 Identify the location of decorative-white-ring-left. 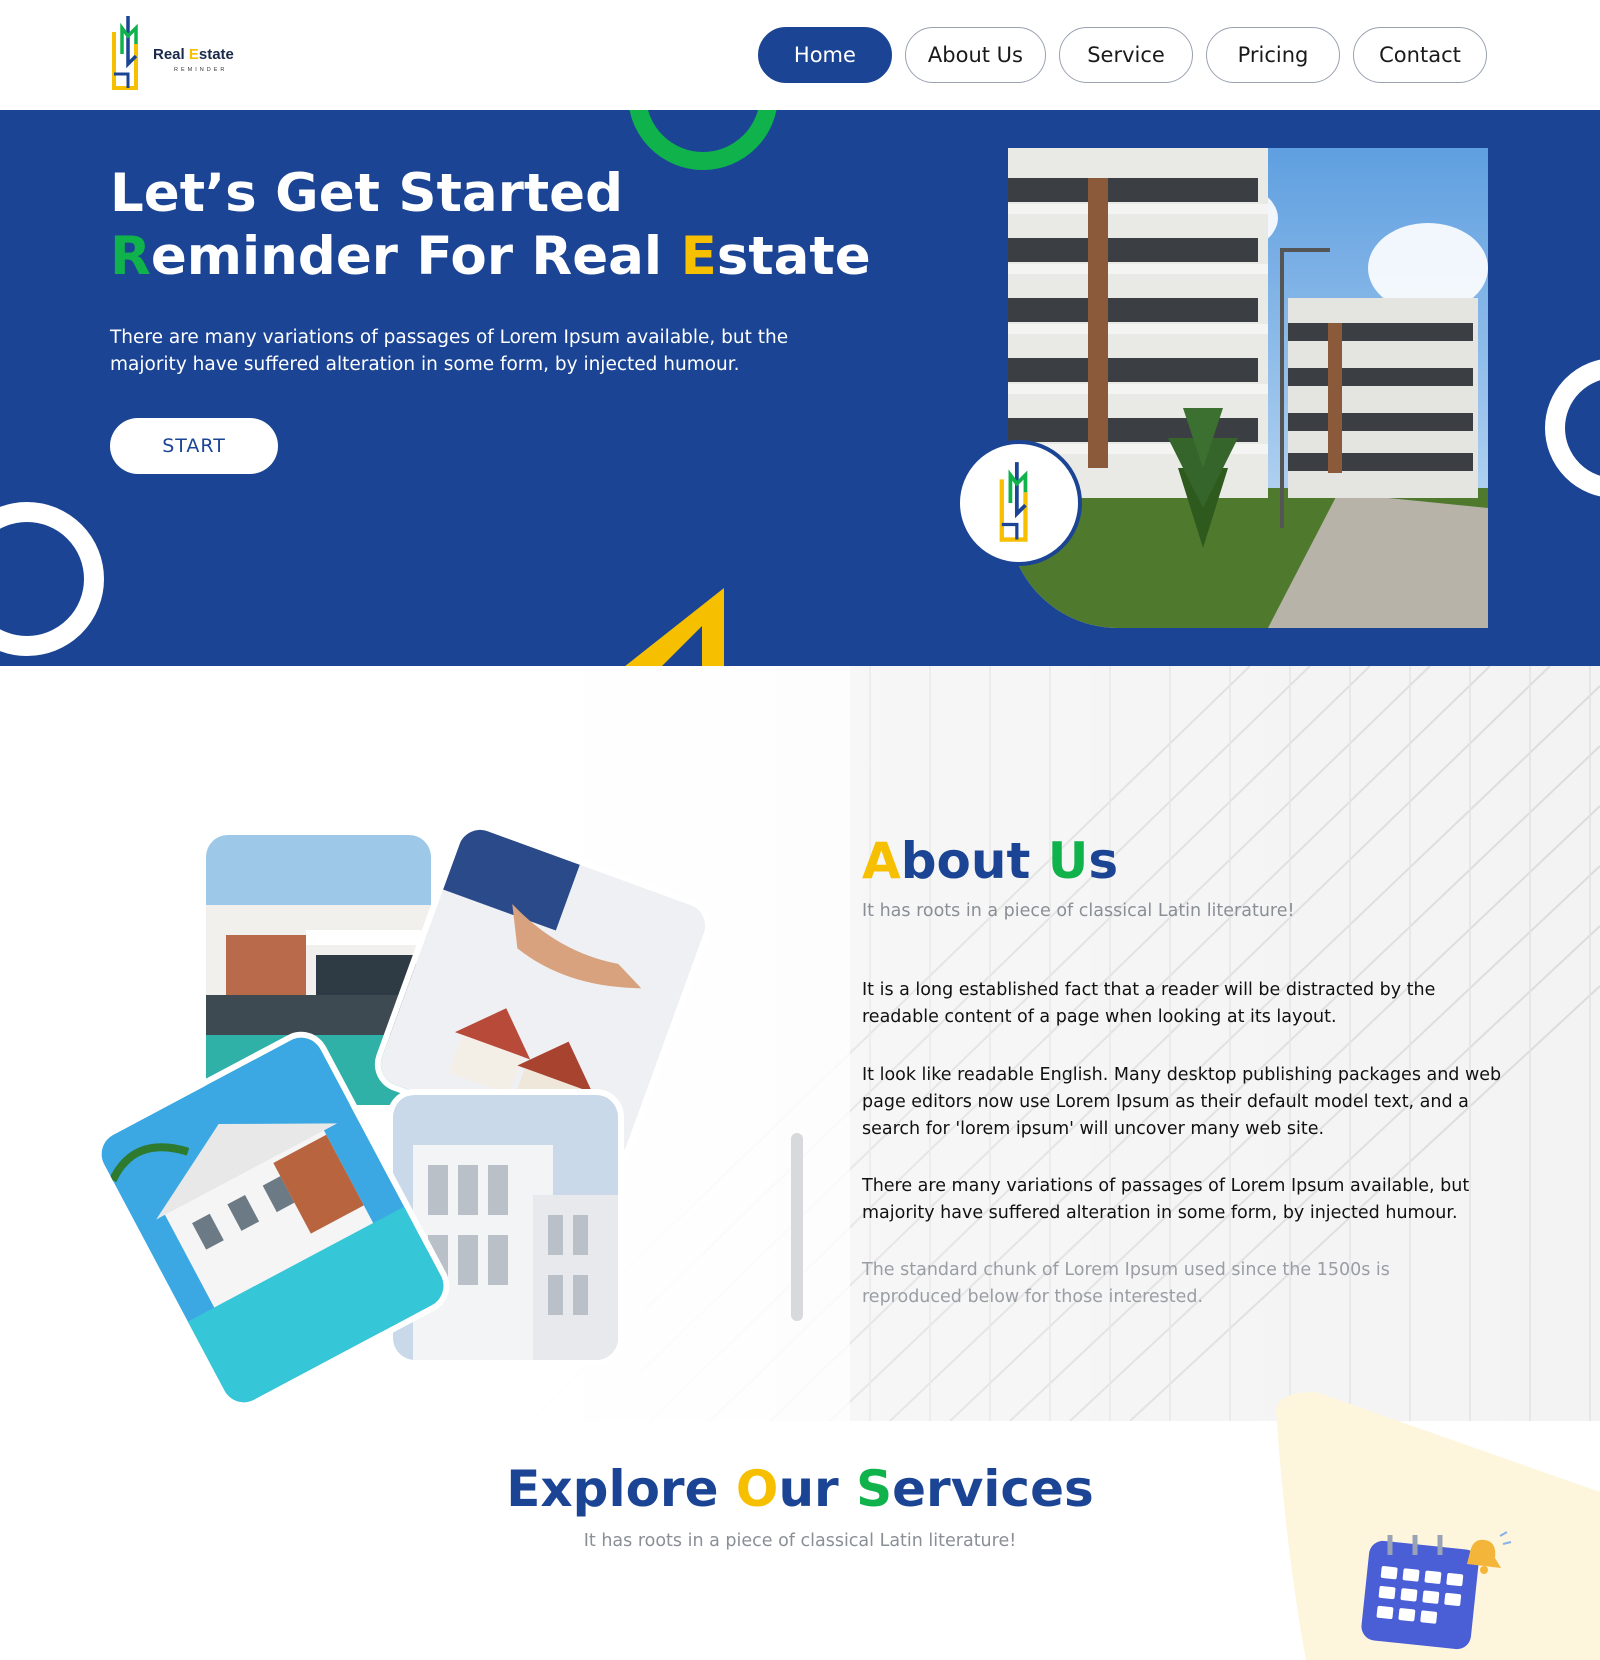
(52, 579).